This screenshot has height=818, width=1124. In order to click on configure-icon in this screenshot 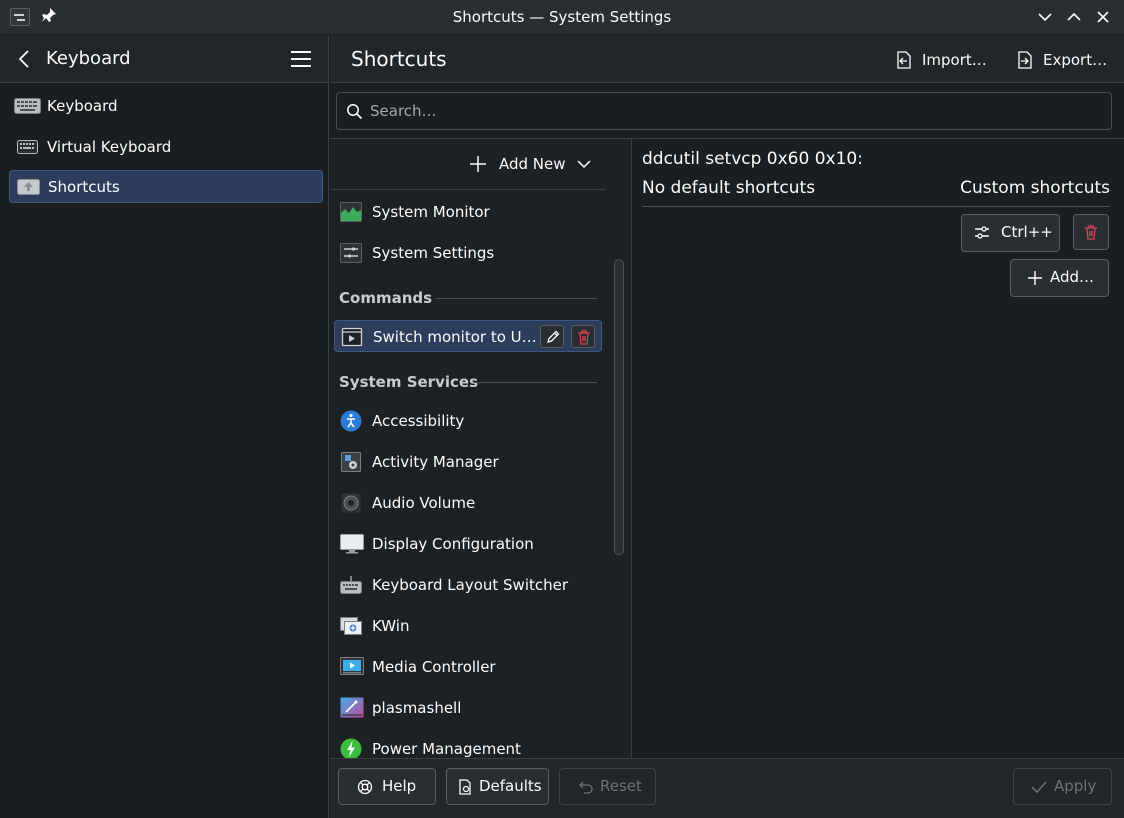, I will do `click(982, 232)`.